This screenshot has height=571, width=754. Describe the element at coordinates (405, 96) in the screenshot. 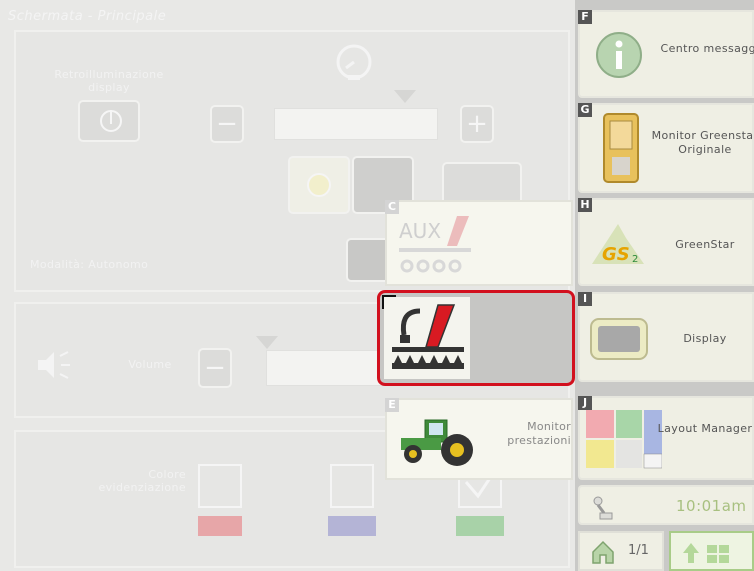

I see `slider-pointer-icon` at that location.